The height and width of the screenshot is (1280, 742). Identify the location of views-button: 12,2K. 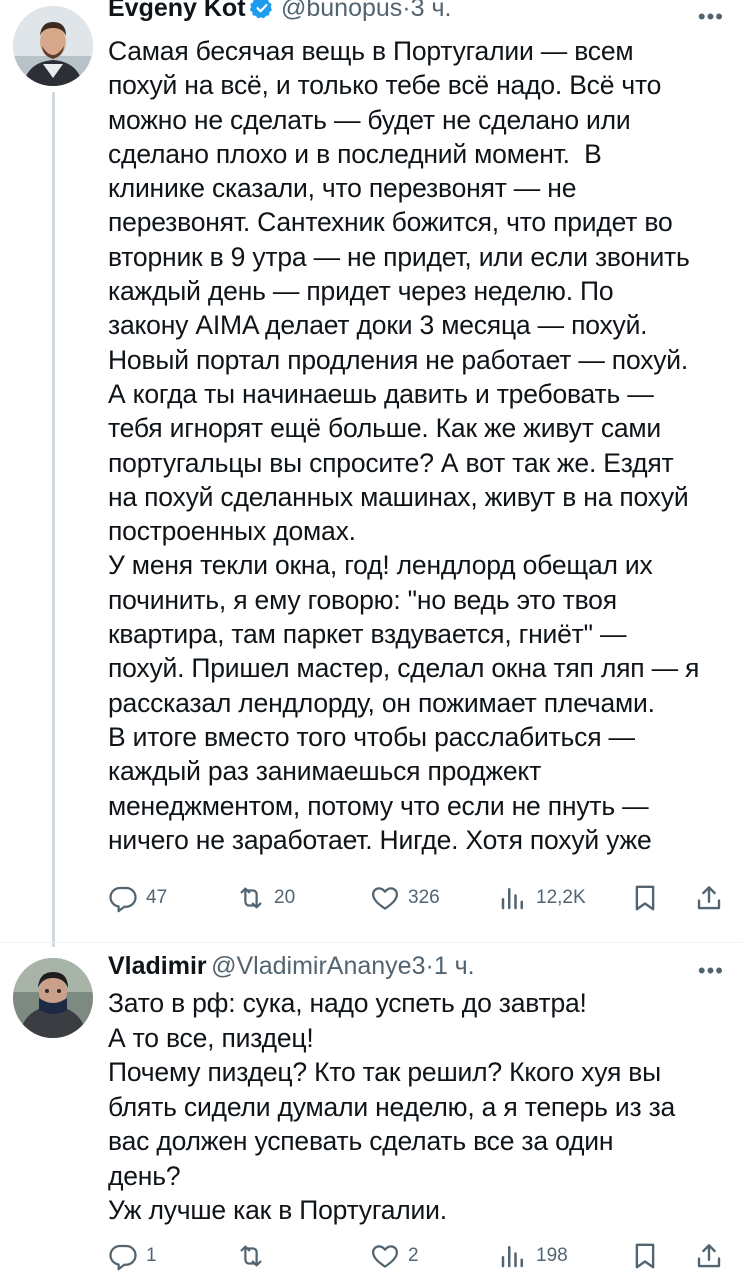
(542, 898).